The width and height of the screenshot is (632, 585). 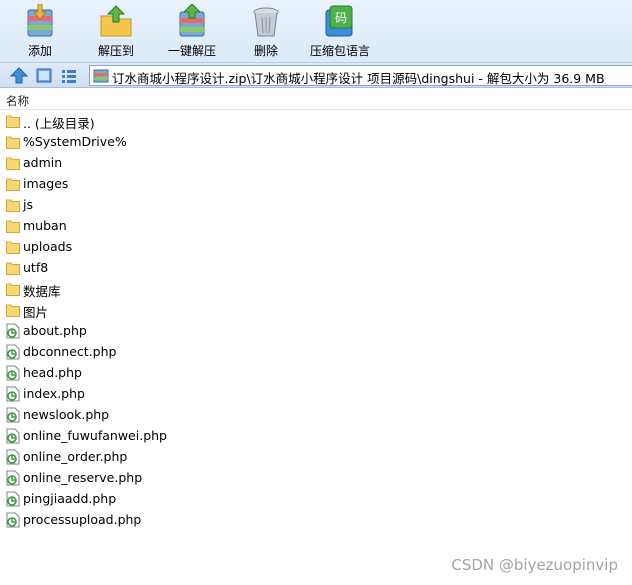 What do you see at coordinates (66, 414) in the screenshot?
I see `file-name: newslook.php` at bounding box center [66, 414].